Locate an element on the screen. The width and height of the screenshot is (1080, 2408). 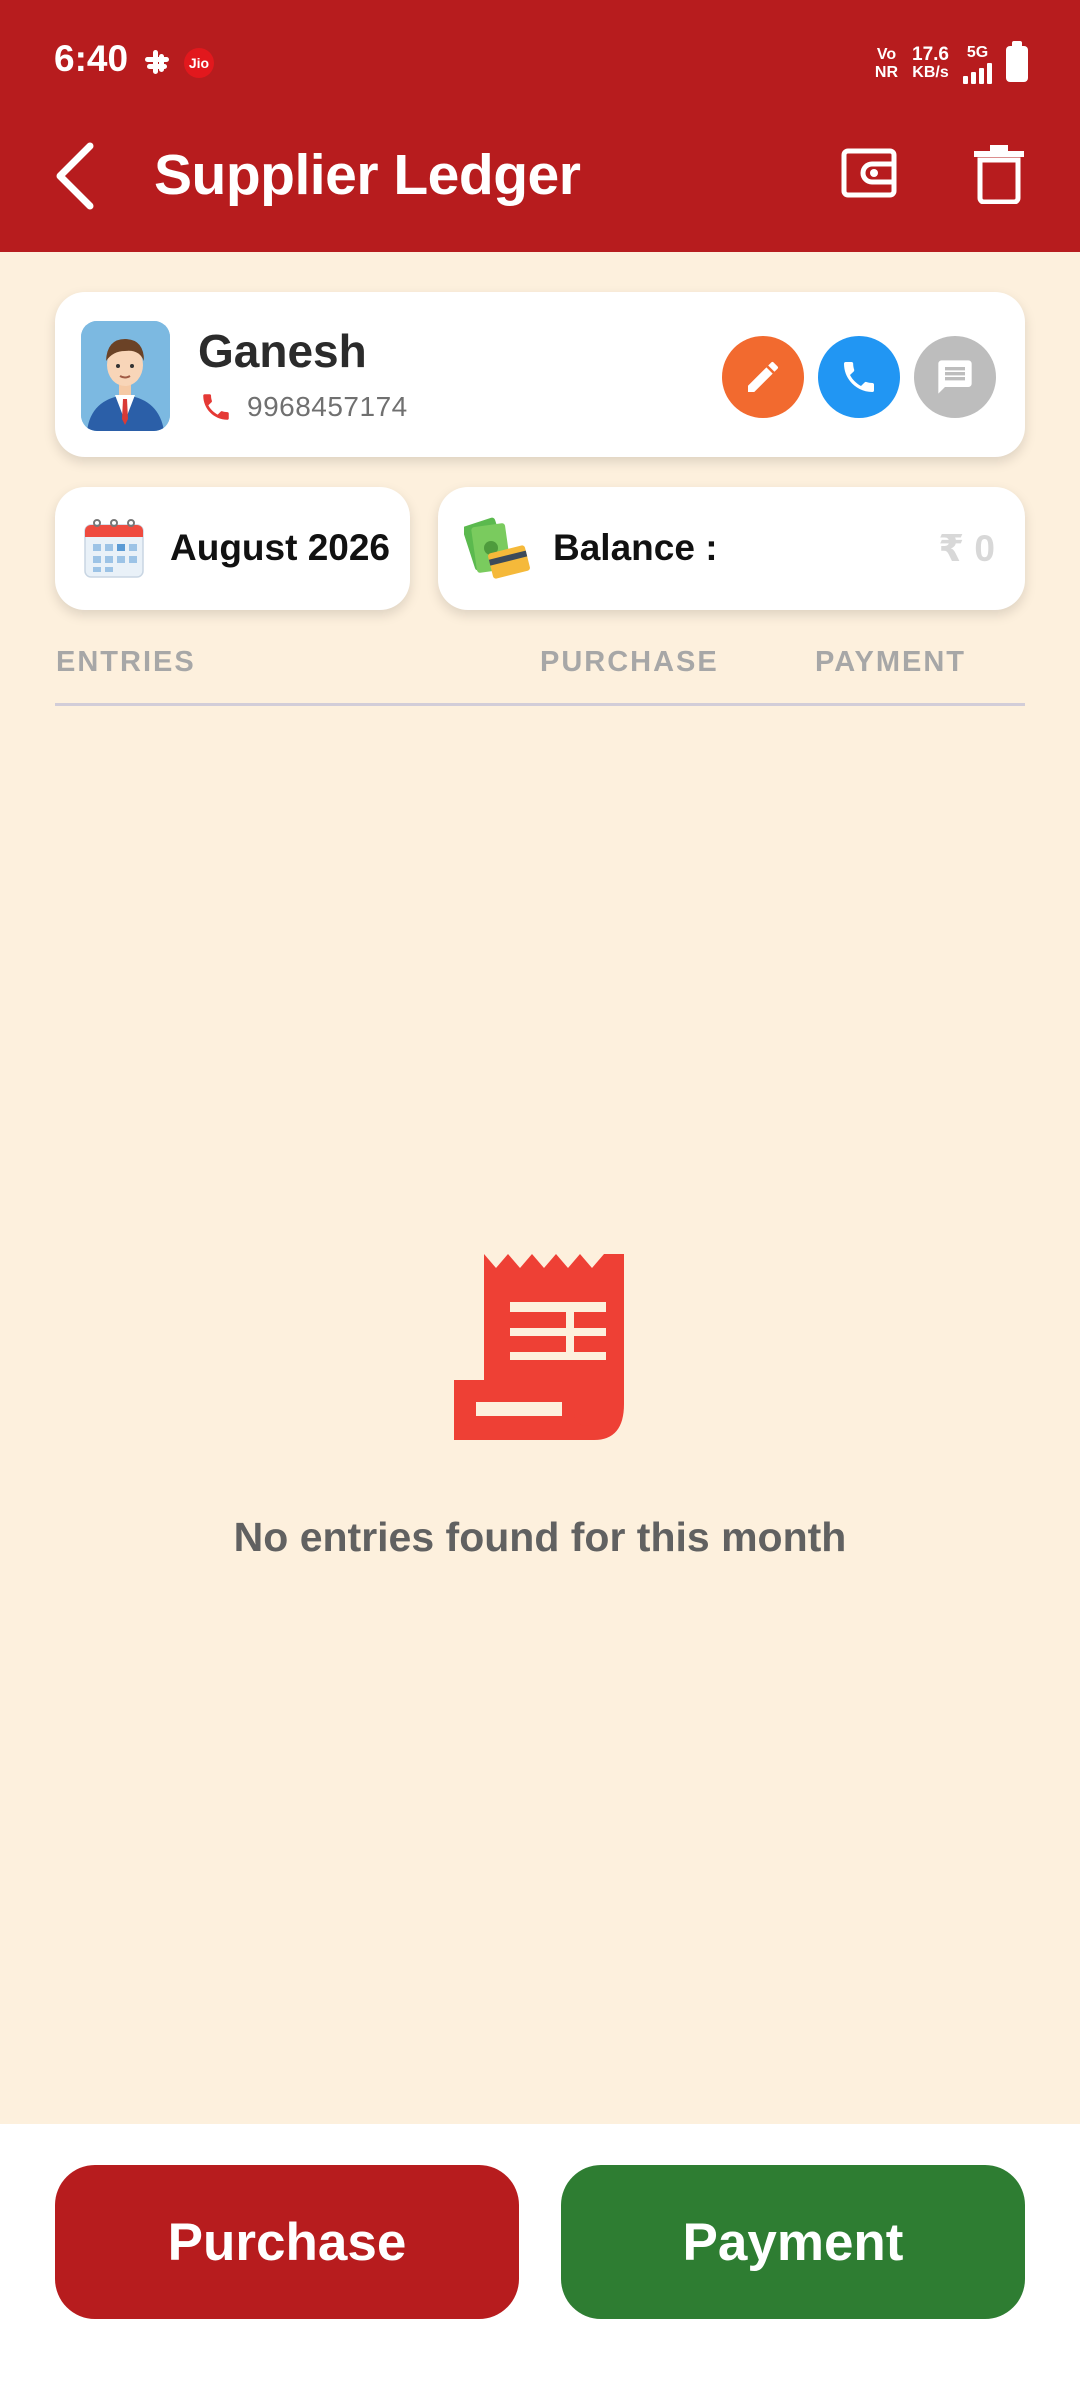
message-supplier-button is located at coordinates (955, 377).